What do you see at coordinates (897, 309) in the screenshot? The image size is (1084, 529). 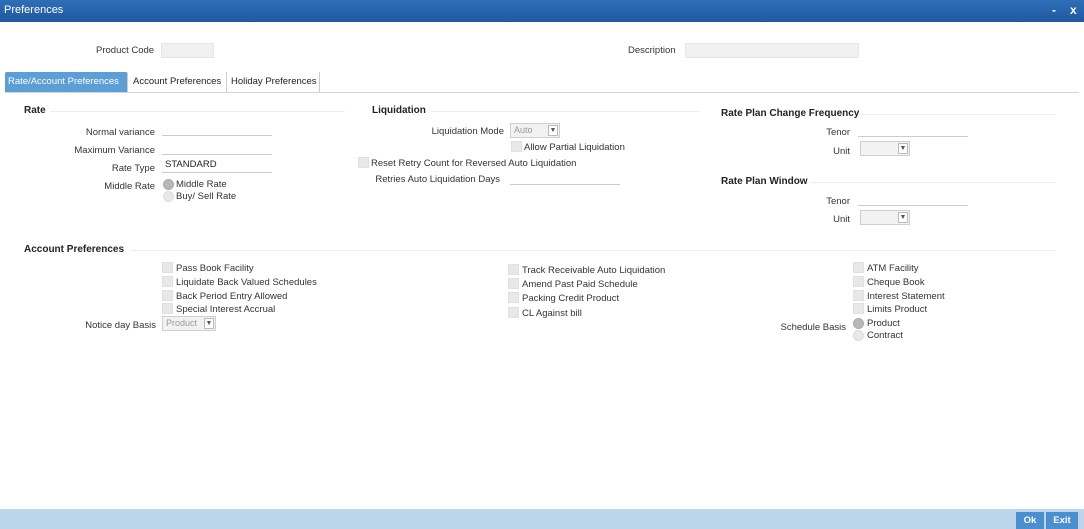 I see `limits-product-label: Limits Product` at bounding box center [897, 309].